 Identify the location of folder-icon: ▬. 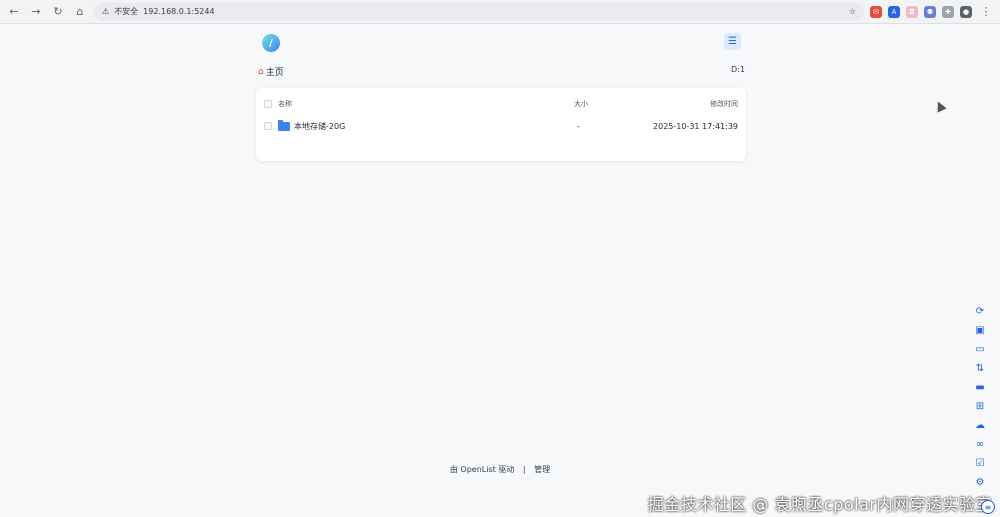
(980, 387).